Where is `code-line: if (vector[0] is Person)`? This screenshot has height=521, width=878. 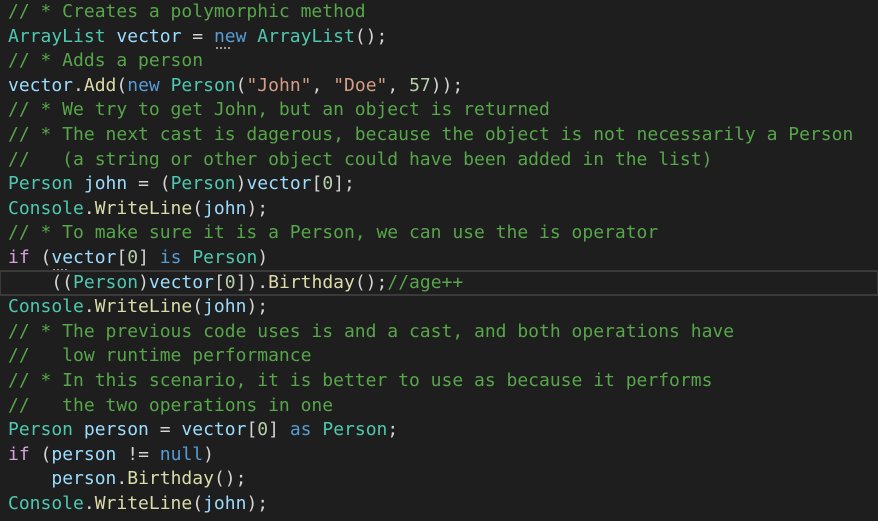 code-line: if (vector[0] is Person) is located at coordinates (439, 258).